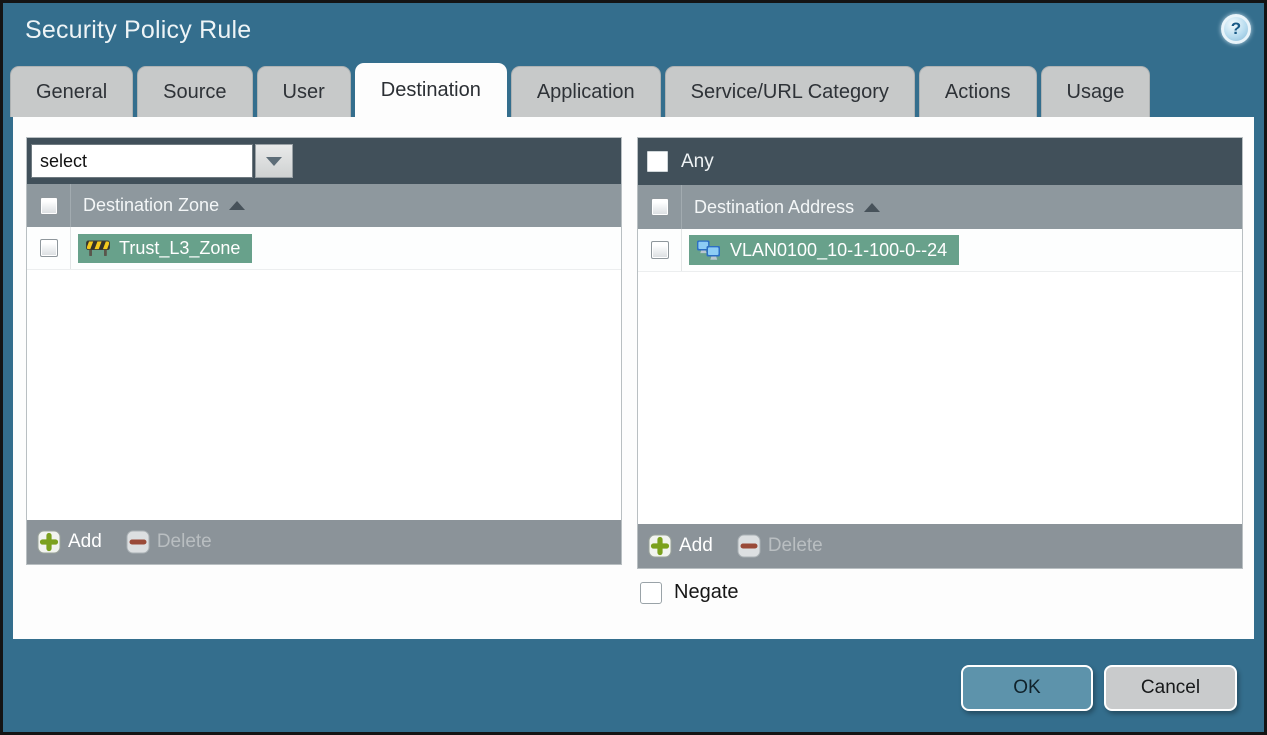  I want to click on any-label: Any, so click(697, 161).